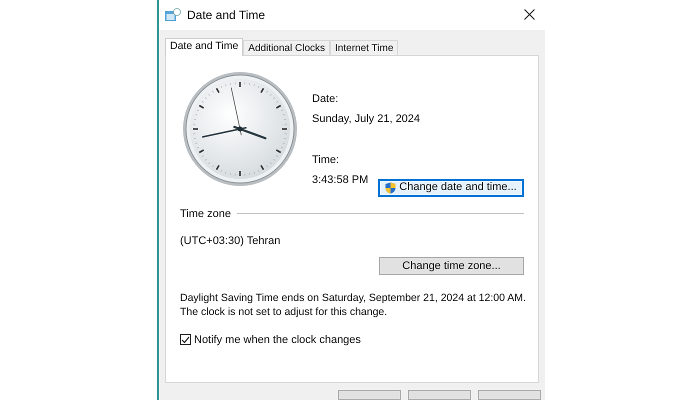 The width and height of the screenshot is (700, 400). What do you see at coordinates (390, 188) in the screenshot?
I see `shield-icon` at bounding box center [390, 188].